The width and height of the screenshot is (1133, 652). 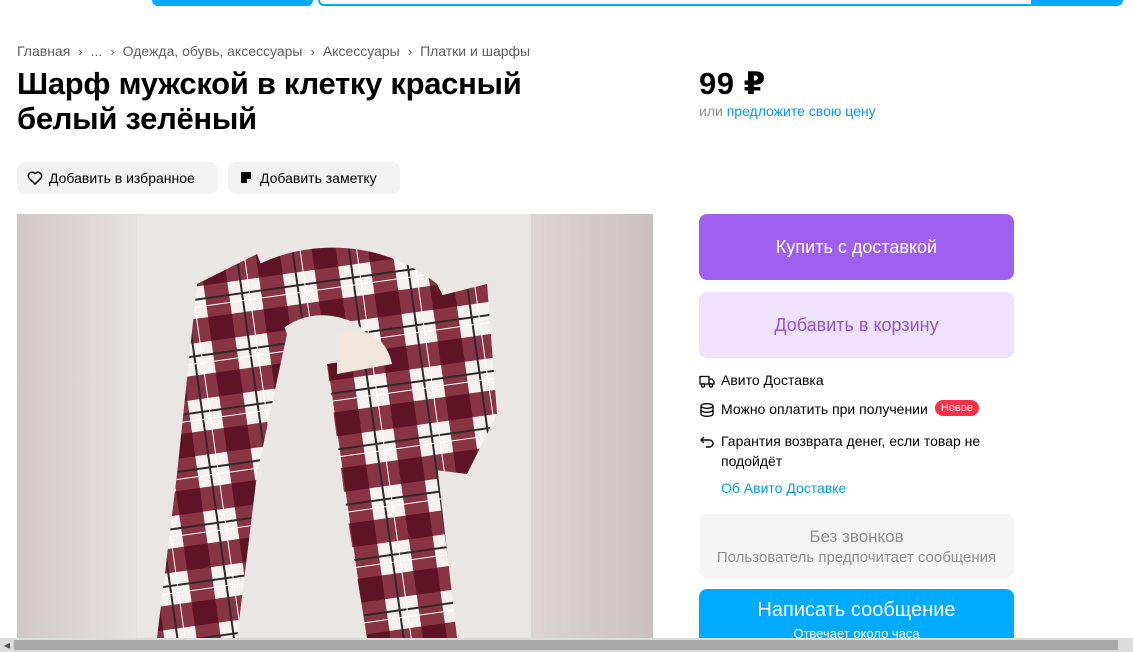 I want to click on add-favorite-button: Добавить в избранное, so click(x=117, y=178).